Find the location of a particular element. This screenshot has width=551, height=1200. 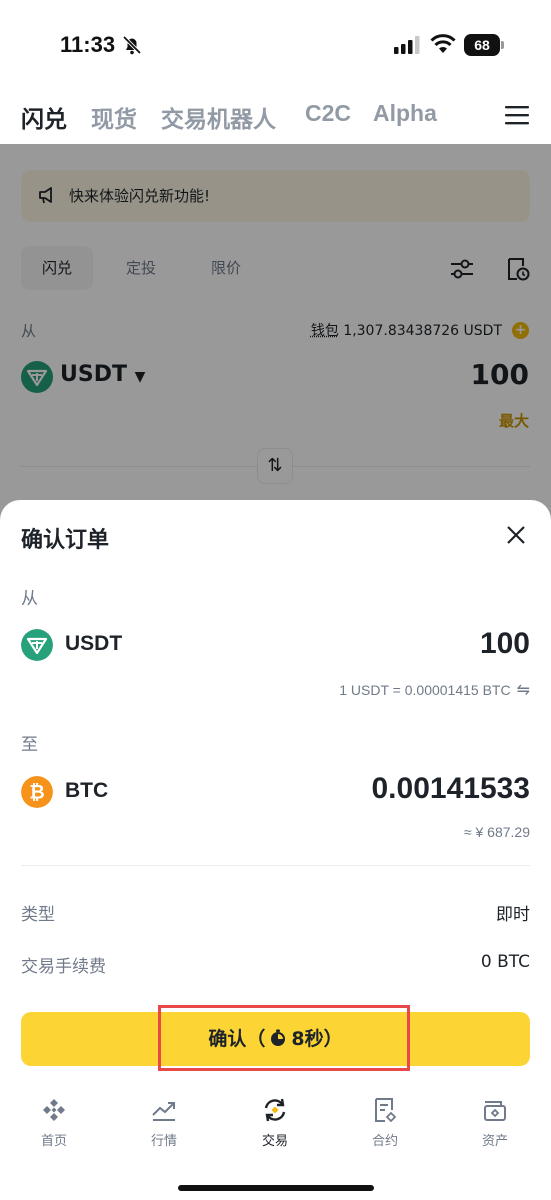

exchange-rate: 1 USDT = 0.00001415 BTC ⇋ is located at coordinates (434, 690).